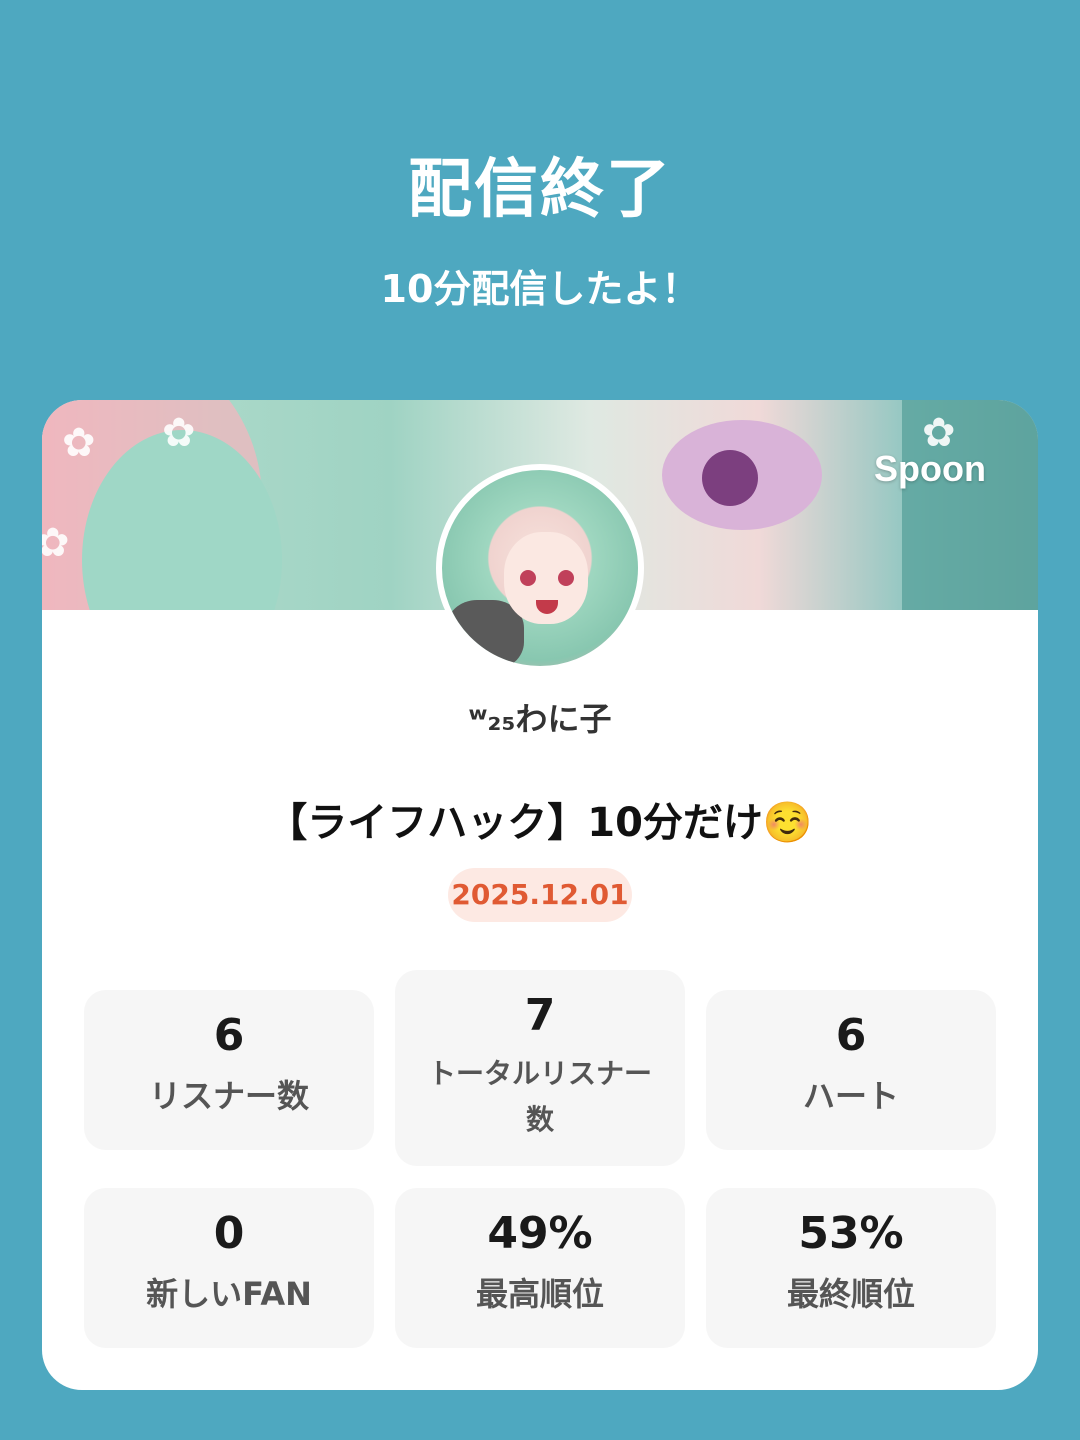 The width and height of the screenshot is (1080, 1440). What do you see at coordinates (540, 190) in the screenshot?
I see `page-title: 配信終了` at bounding box center [540, 190].